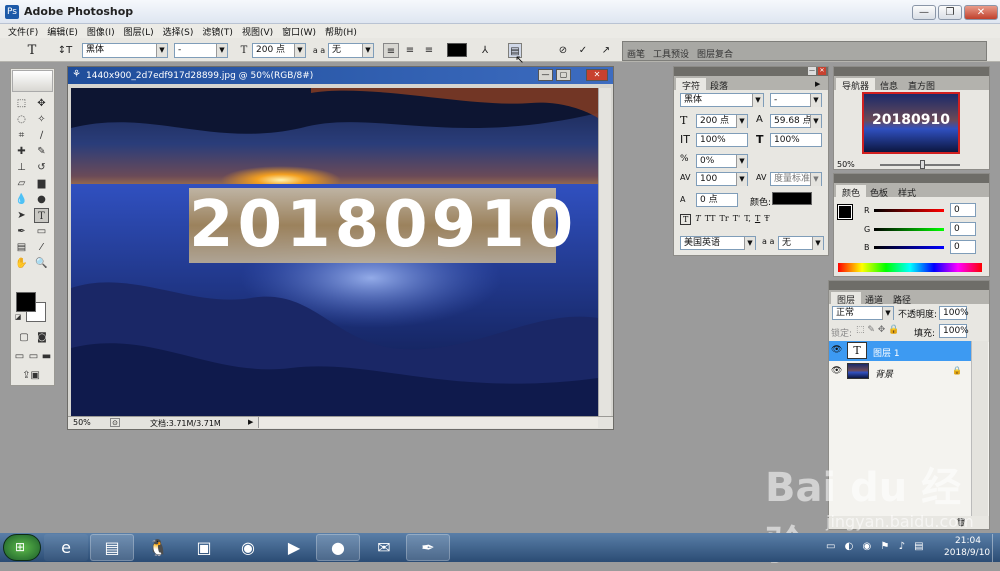  Describe the element at coordinates (954, 313) in the screenshot. I see `opacity-value: 100%` at that location.